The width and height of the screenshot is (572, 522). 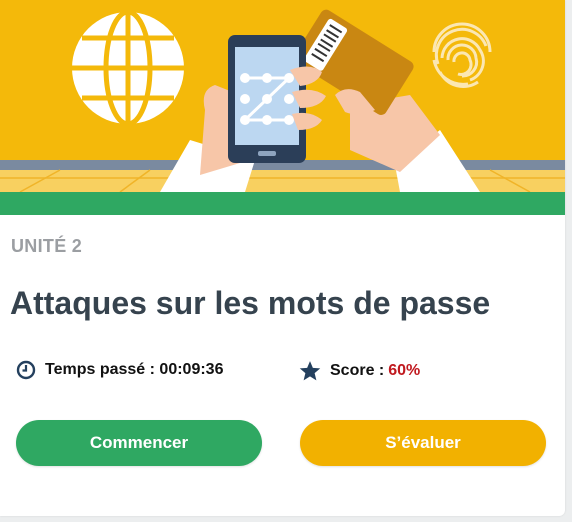 What do you see at coordinates (134, 369) in the screenshot?
I see `time-spent-text: Temps passé : 00:09:36` at bounding box center [134, 369].